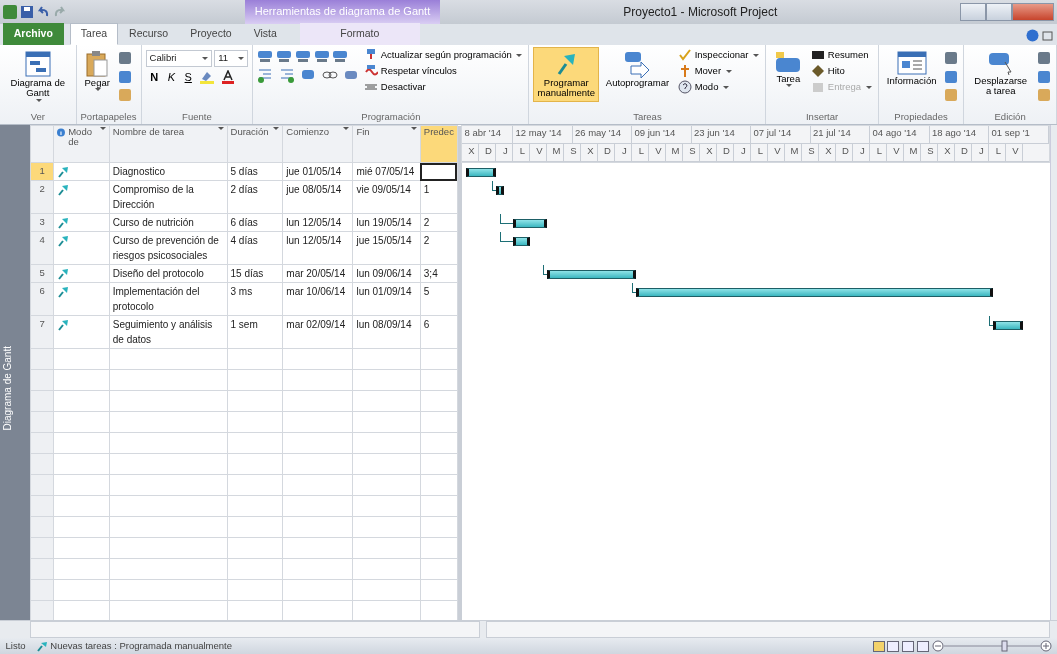 The image size is (1057, 654). Describe the element at coordinates (999, 12) in the screenshot. I see `maximize-button` at that location.